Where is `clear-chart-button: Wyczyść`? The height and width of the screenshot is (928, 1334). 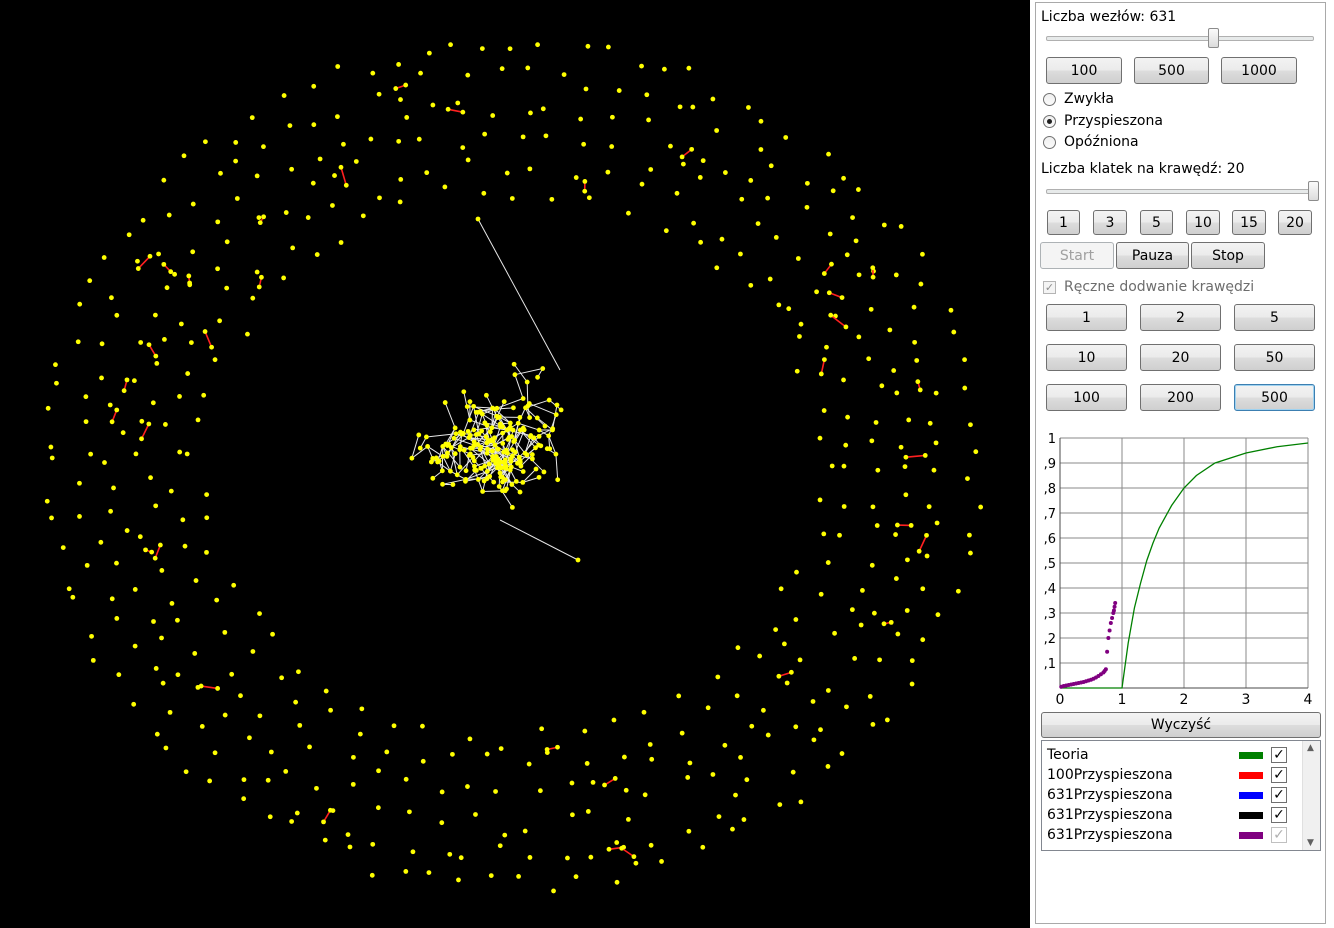
clear-chart-button: Wyczyść is located at coordinates (1181, 725).